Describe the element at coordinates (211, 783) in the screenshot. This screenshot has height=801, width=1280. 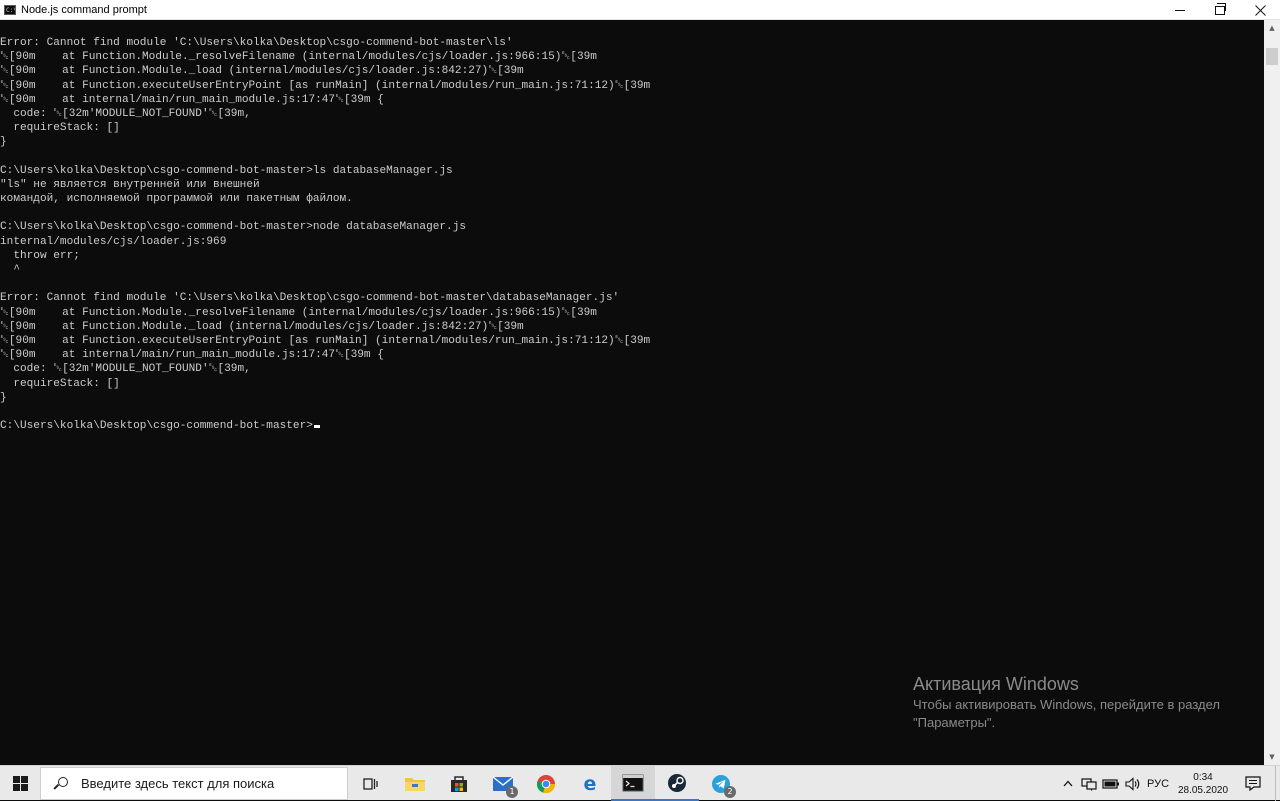
I see `taskbar-search-input` at that location.